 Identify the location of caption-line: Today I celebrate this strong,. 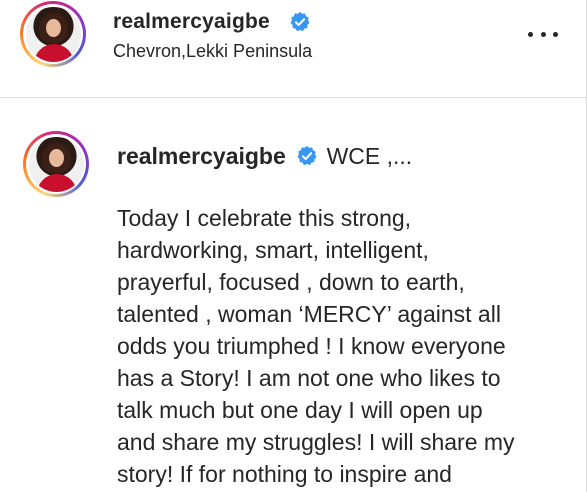
(264, 218).